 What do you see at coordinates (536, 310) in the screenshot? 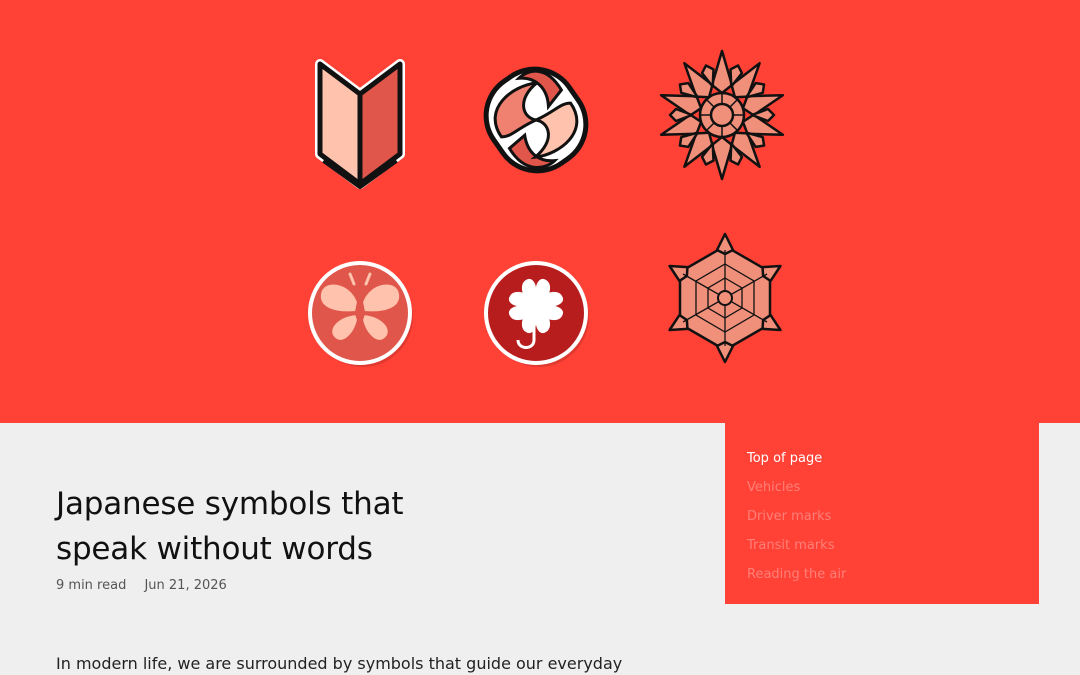
I see `clover-mark-icon` at bounding box center [536, 310].